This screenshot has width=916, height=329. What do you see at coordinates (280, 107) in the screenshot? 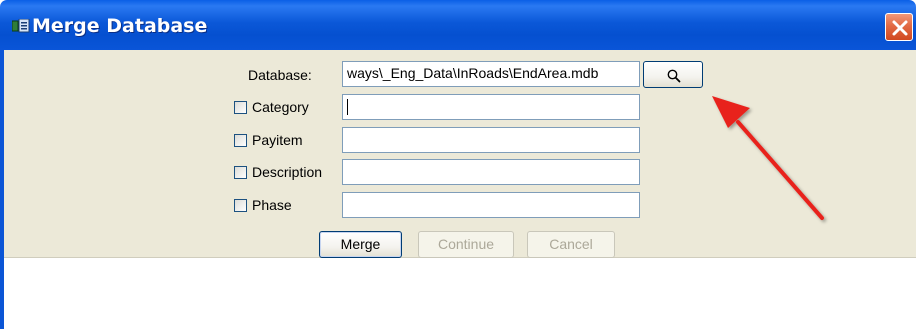
I see `category-label: Category` at bounding box center [280, 107].